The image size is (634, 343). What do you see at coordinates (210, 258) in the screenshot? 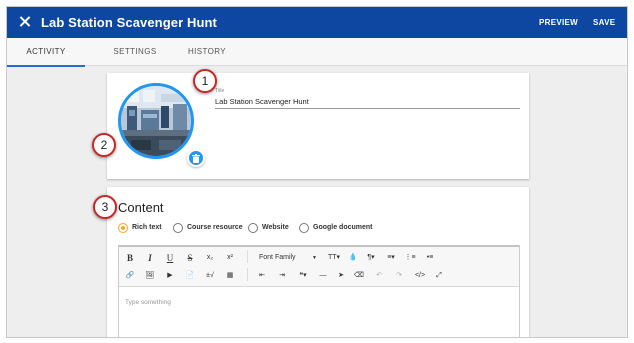
I see `subscript-icon: x₂` at bounding box center [210, 258].